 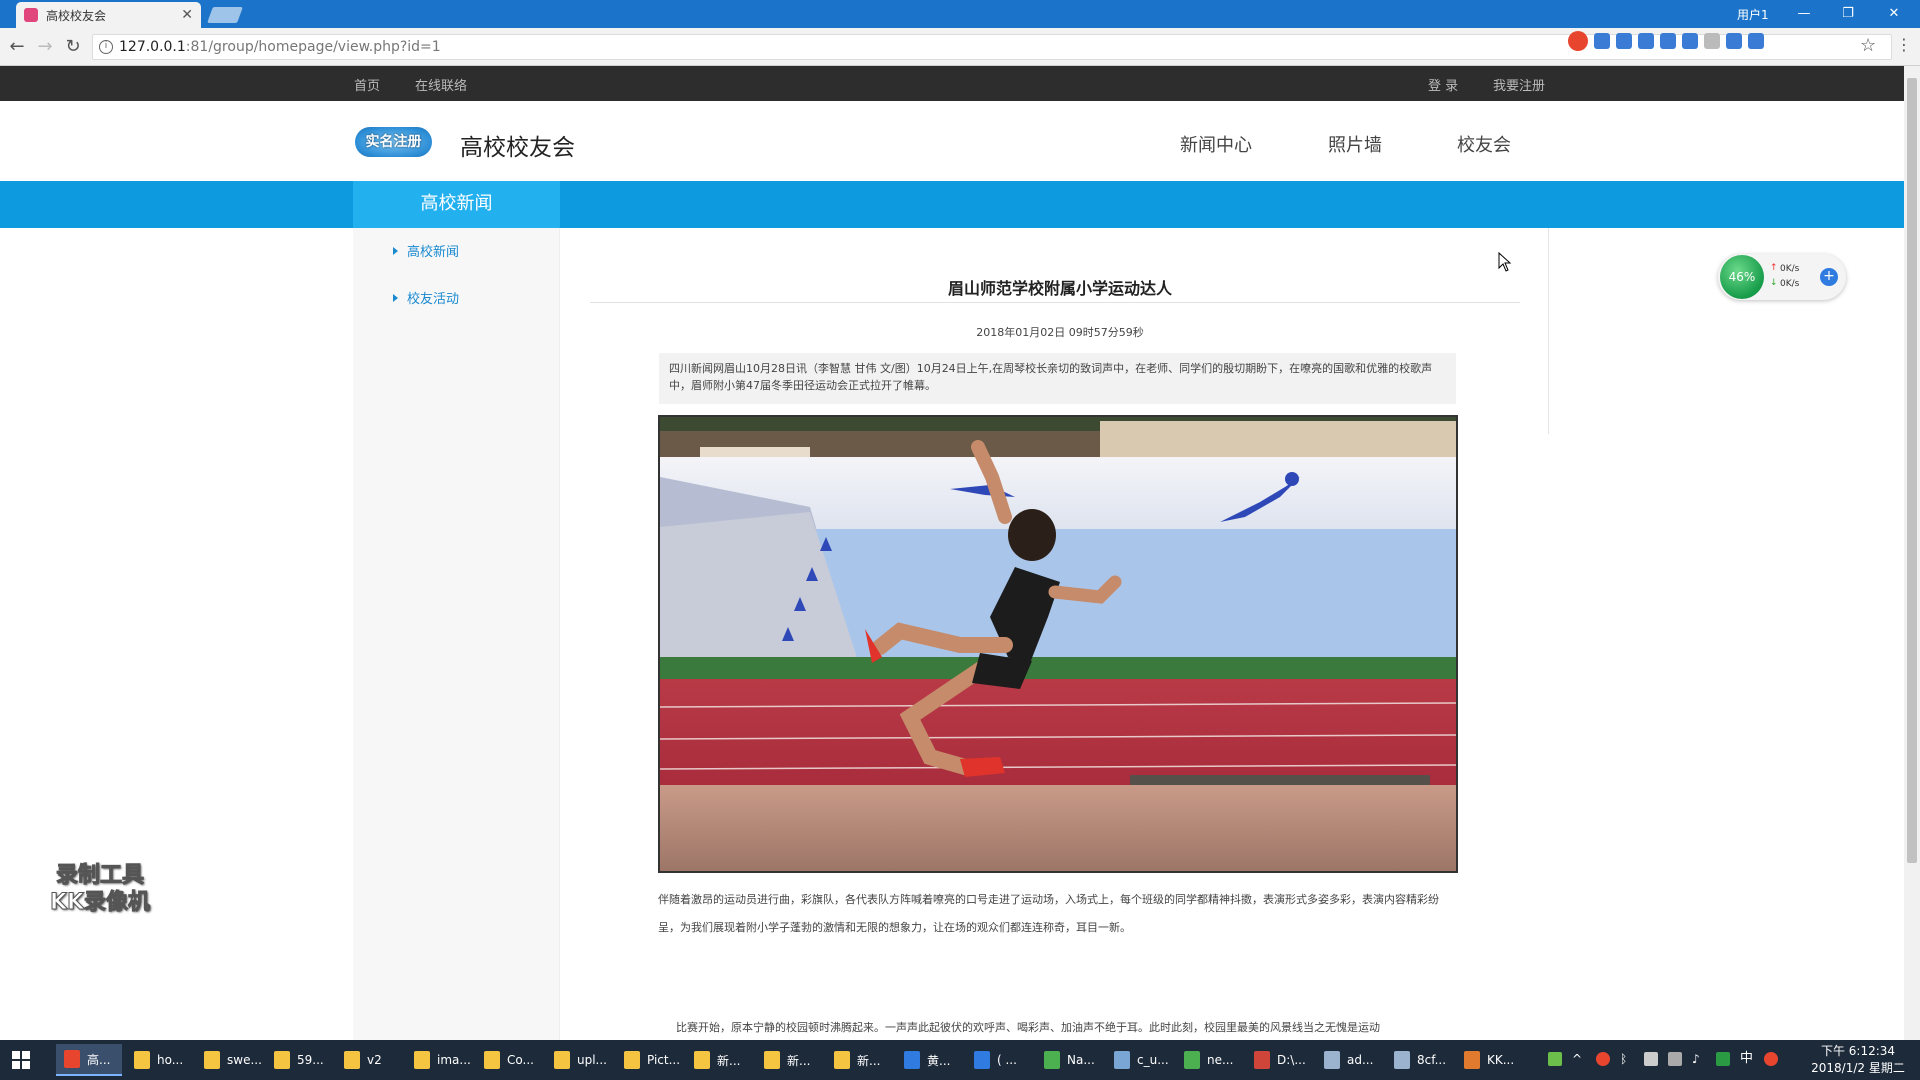 I want to click on page-scrollbar, so click(x=1912, y=553).